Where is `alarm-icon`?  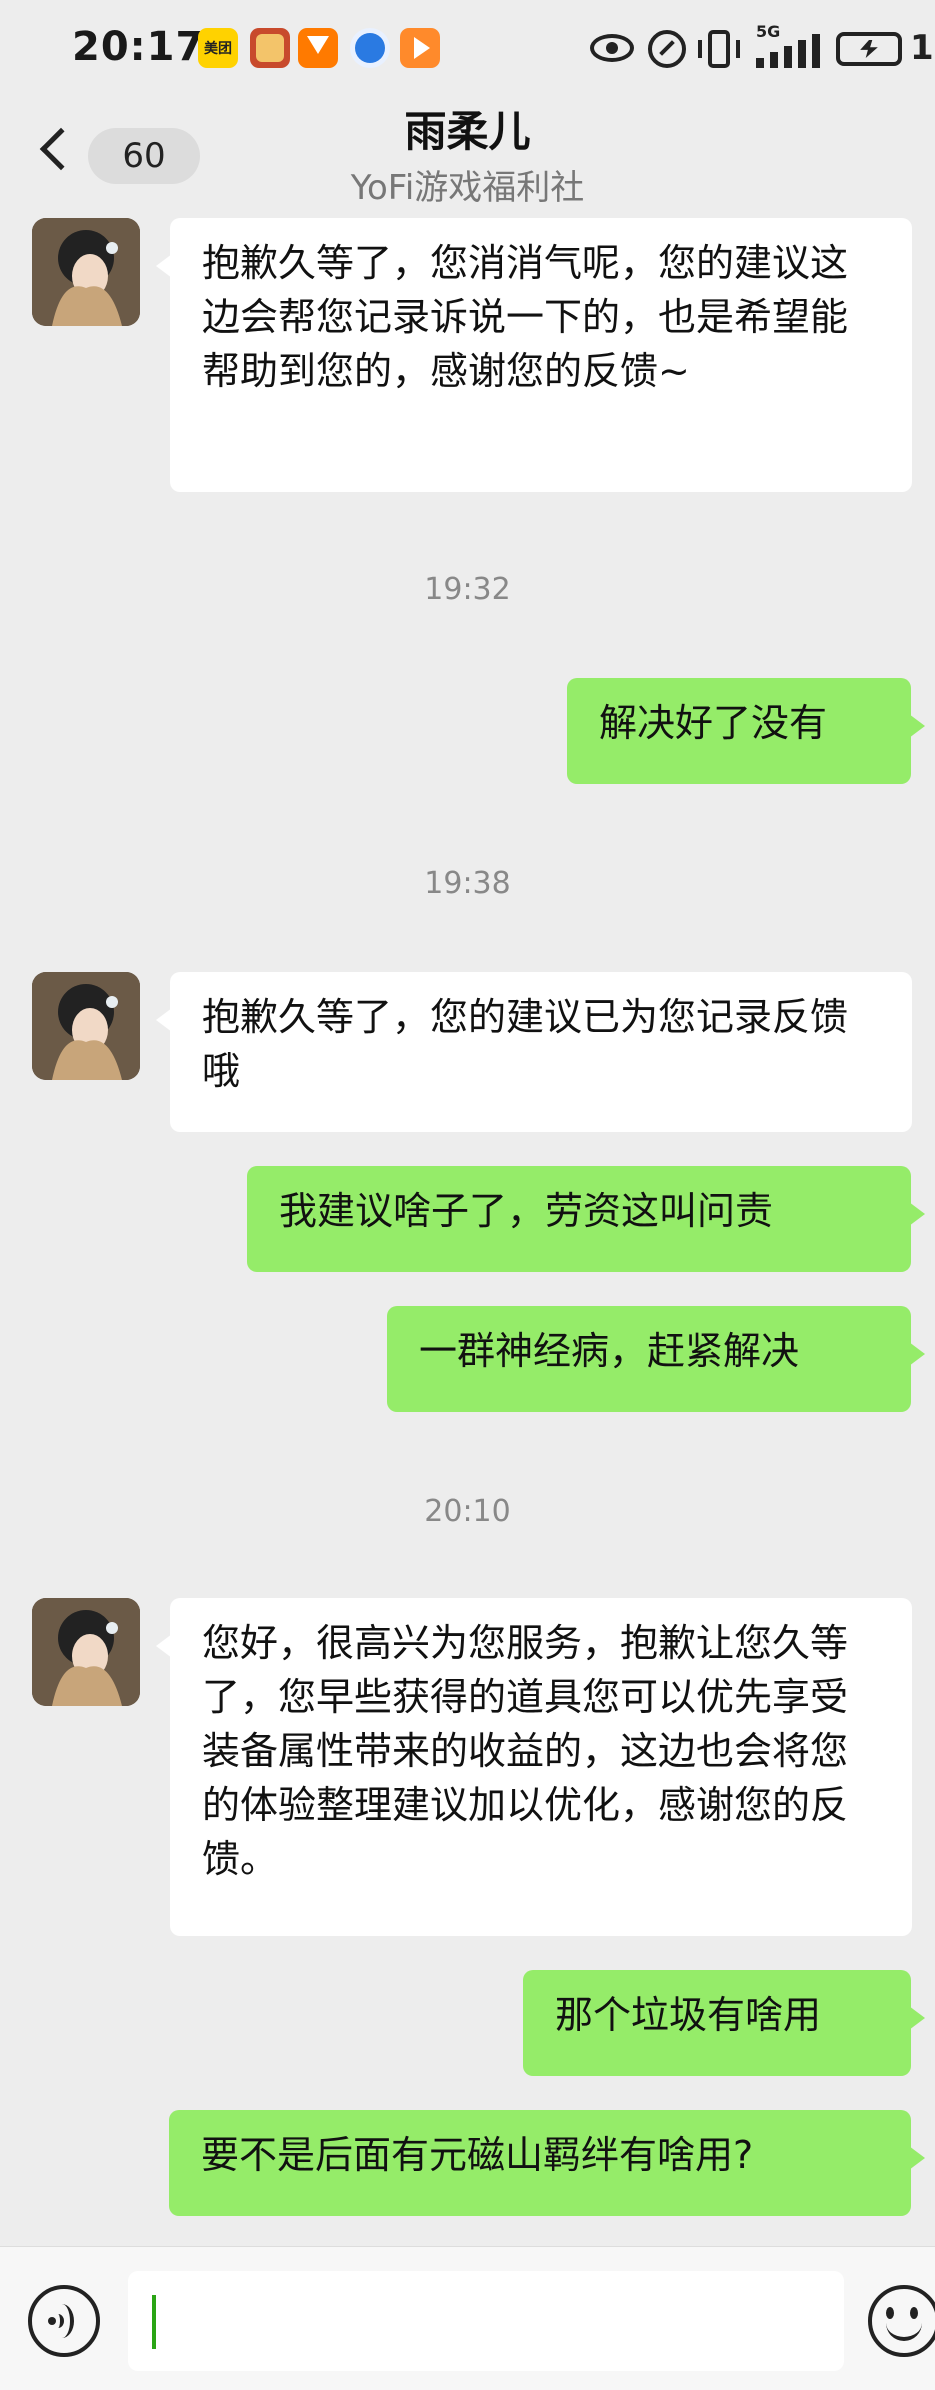 alarm-icon is located at coordinates (667, 49).